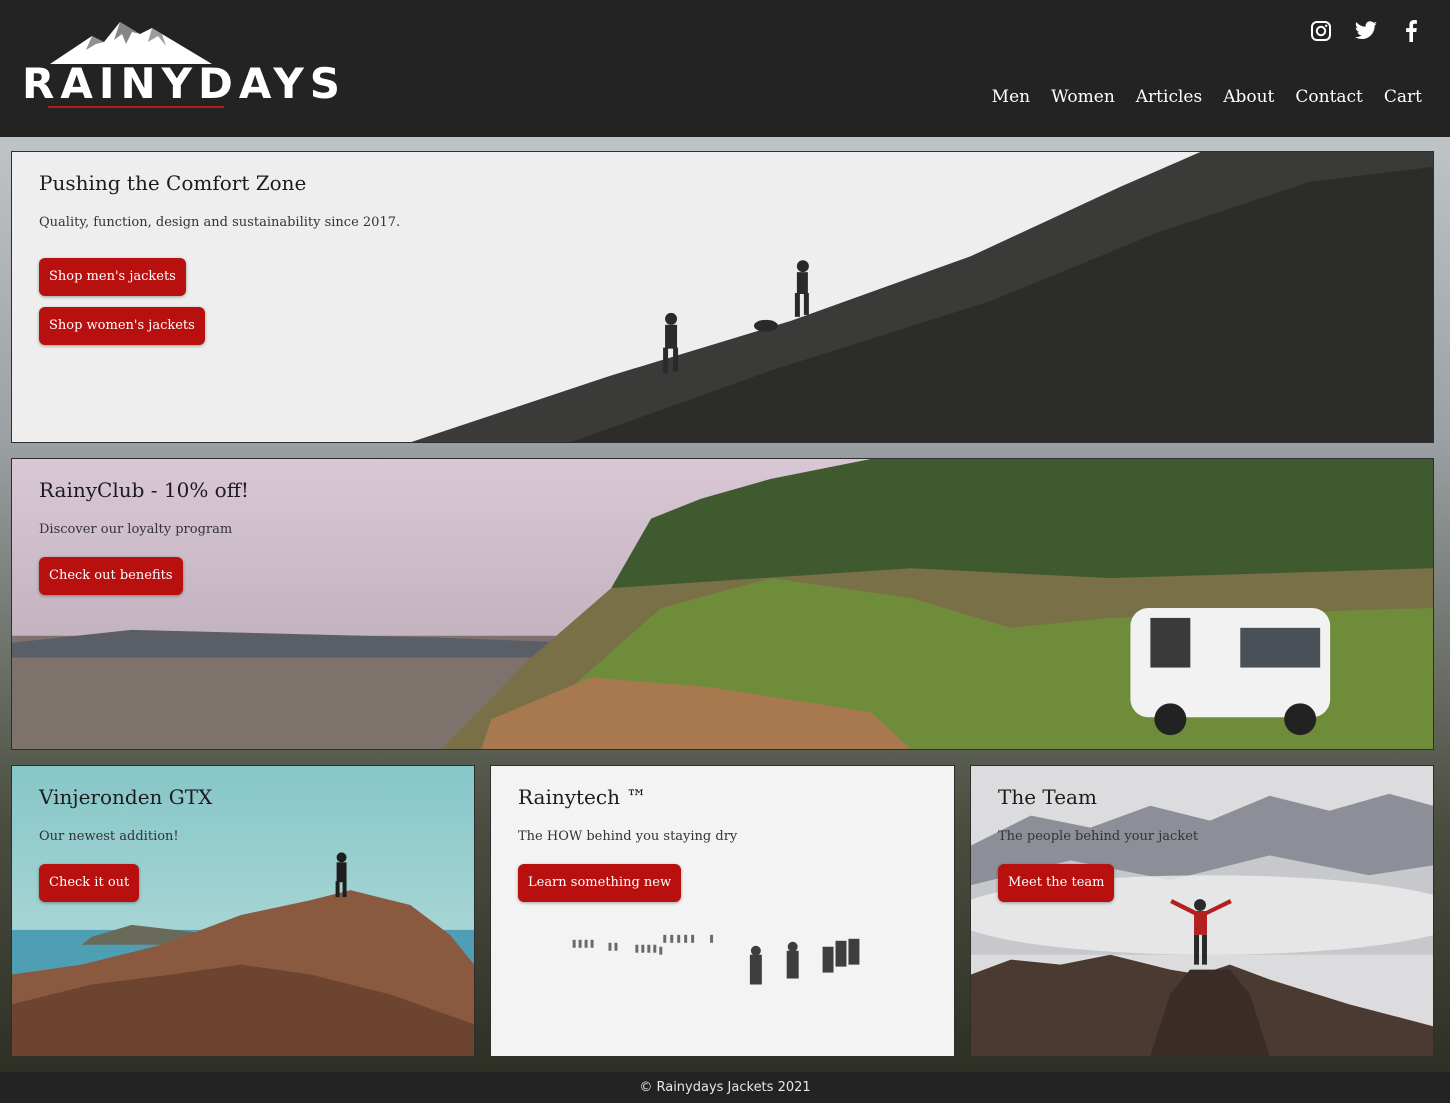 The height and width of the screenshot is (1103, 1450). What do you see at coordinates (582, 797) in the screenshot?
I see `rainytech-title: Rainytech ™` at bounding box center [582, 797].